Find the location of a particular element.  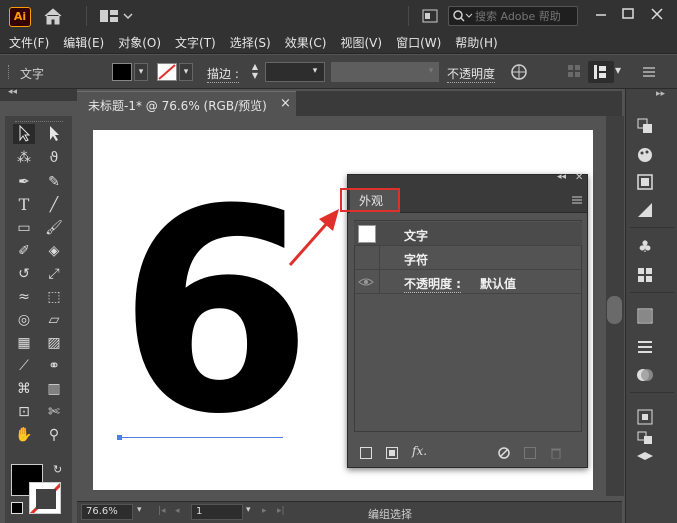

artboard-dropdown: ▾ is located at coordinates (248, 510).